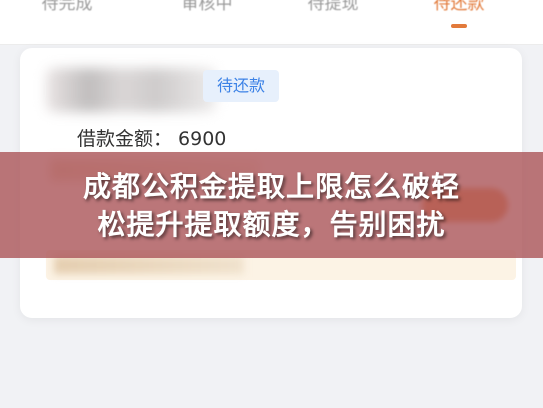 The height and width of the screenshot is (408, 543). What do you see at coordinates (271, 186) in the screenshot?
I see `headline-line-1: 成都公积金提取上限怎么破轻` at bounding box center [271, 186].